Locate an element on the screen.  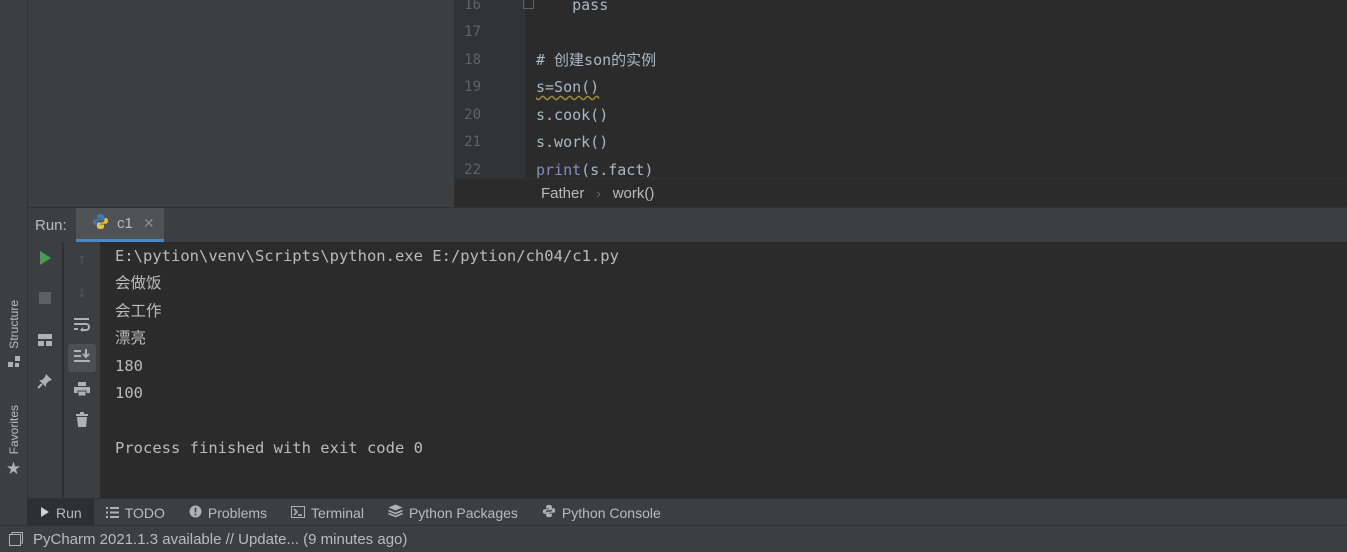
run-toolbar-primary is located at coordinates (45, 370).